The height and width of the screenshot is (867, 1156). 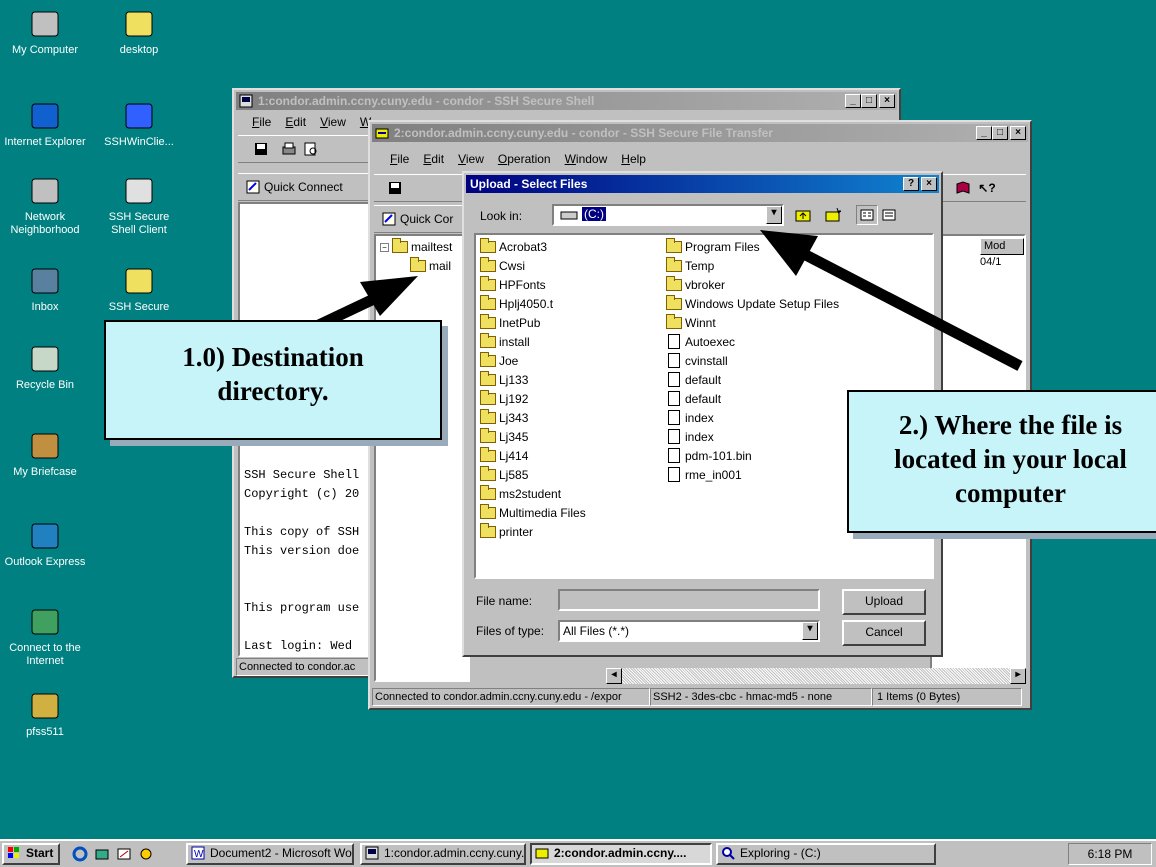 What do you see at coordinates (533, 341) in the screenshot?
I see `file-list-item: install` at bounding box center [533, 341].